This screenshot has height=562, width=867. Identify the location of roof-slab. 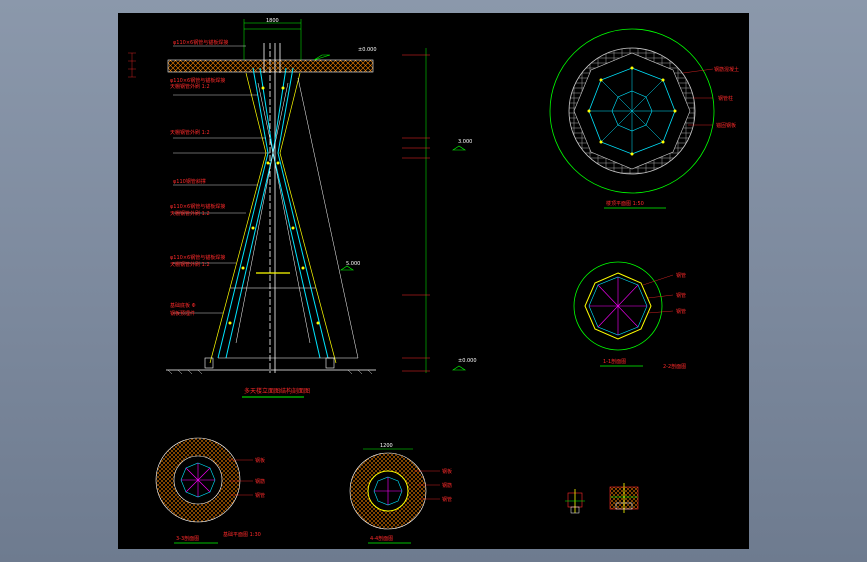
(270, 66).